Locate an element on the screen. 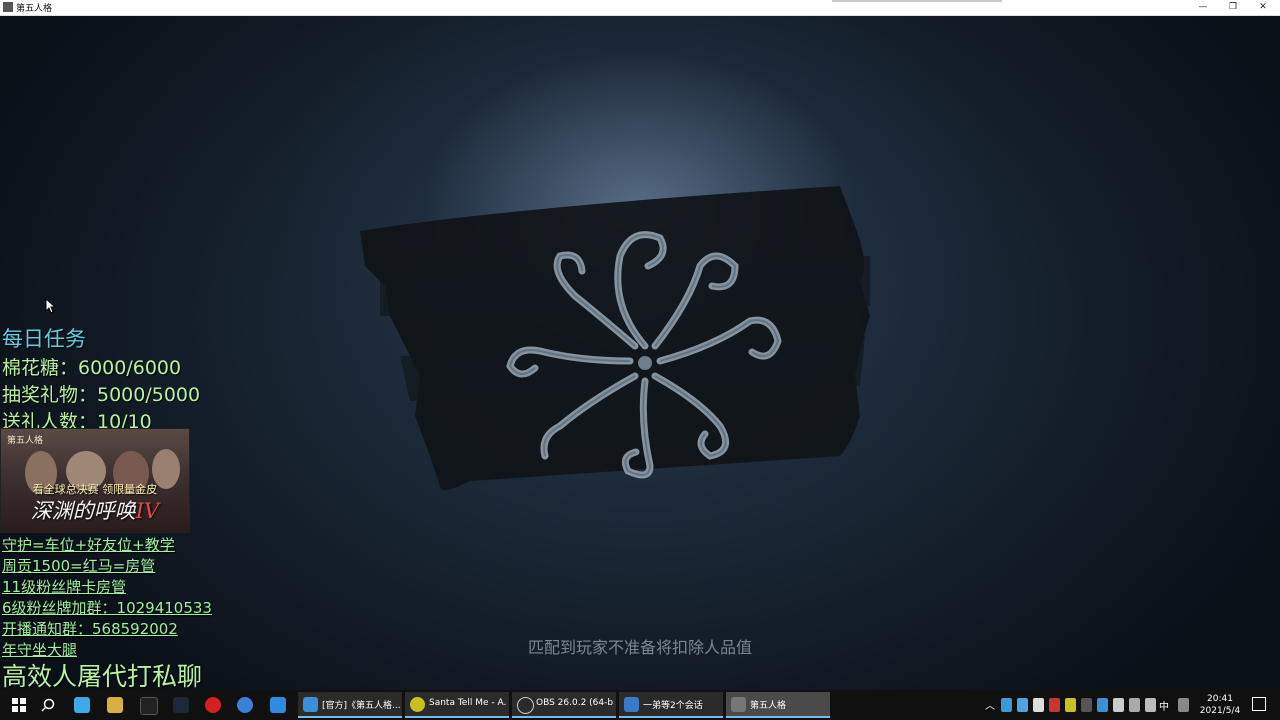 This screenshot has width=1280, height=720. qq-icon is located at coordinates (149, 706).